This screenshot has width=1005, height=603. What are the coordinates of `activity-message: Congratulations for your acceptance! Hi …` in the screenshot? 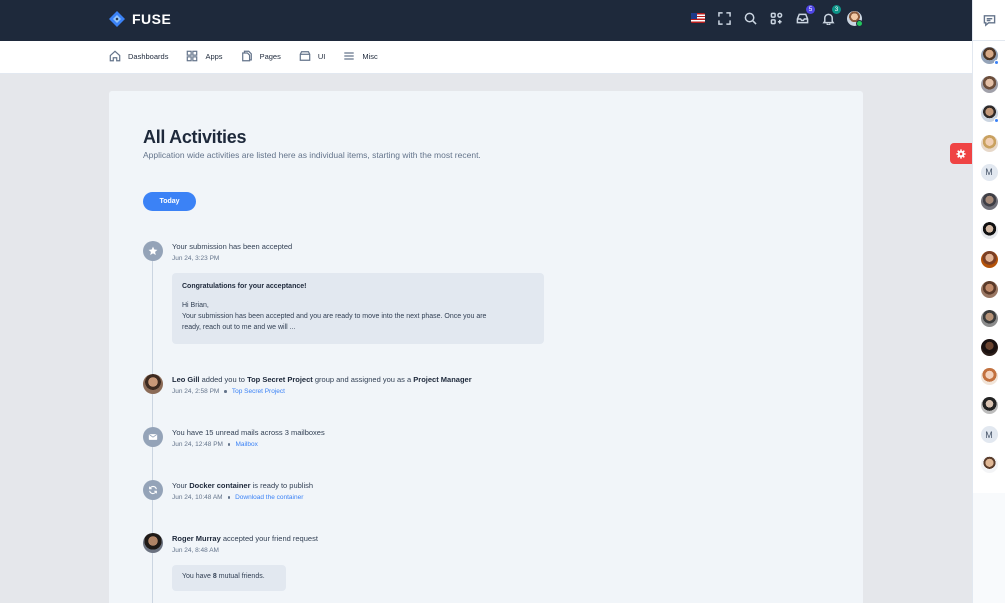 It's located at (358, 308).